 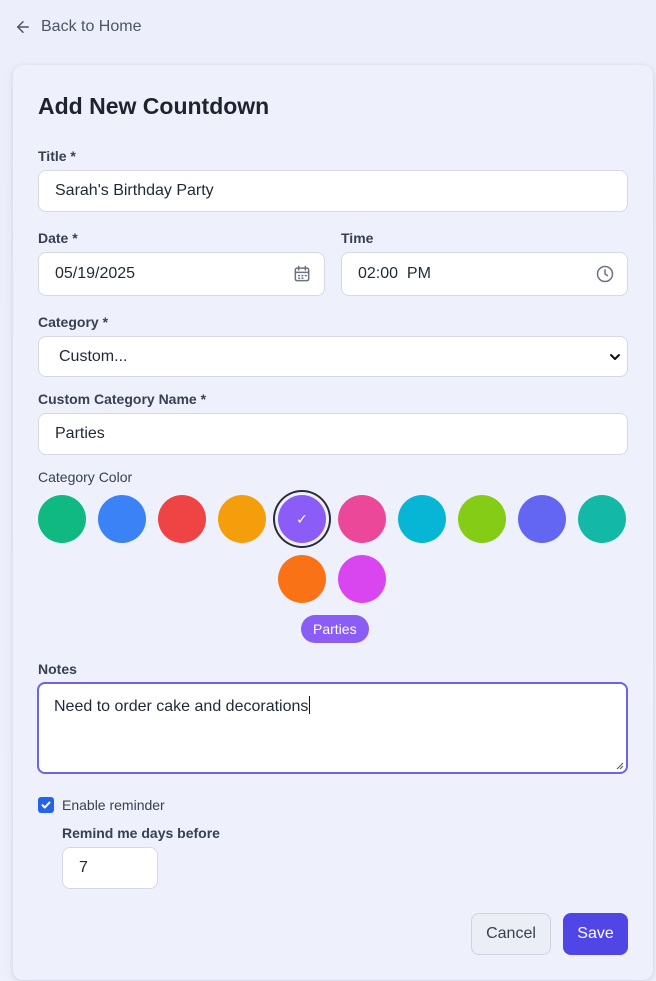 What do you see at coordinates (605, 274) in the screenshot?
I see `clock-icon` at bounding box center [605, 274].